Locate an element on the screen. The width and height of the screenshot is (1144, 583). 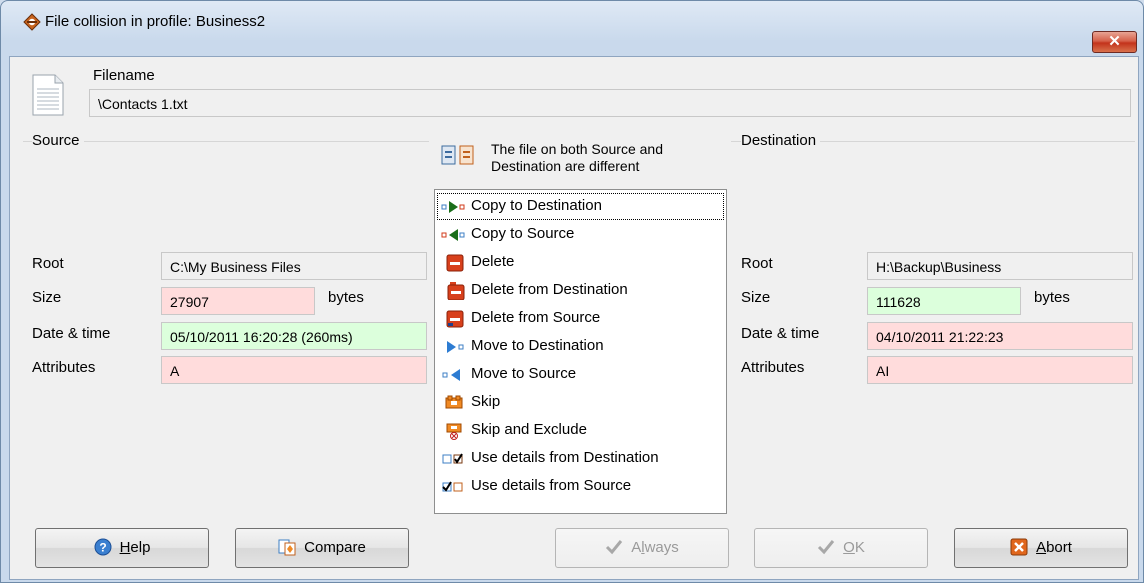
status-line-1: The file on both Source and is located at coordinates (577, 149).